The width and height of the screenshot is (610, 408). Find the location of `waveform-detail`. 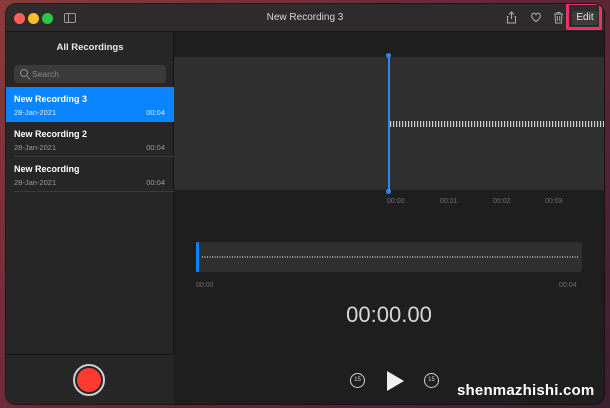

waveform-detail is located at coordinates (497, 124).